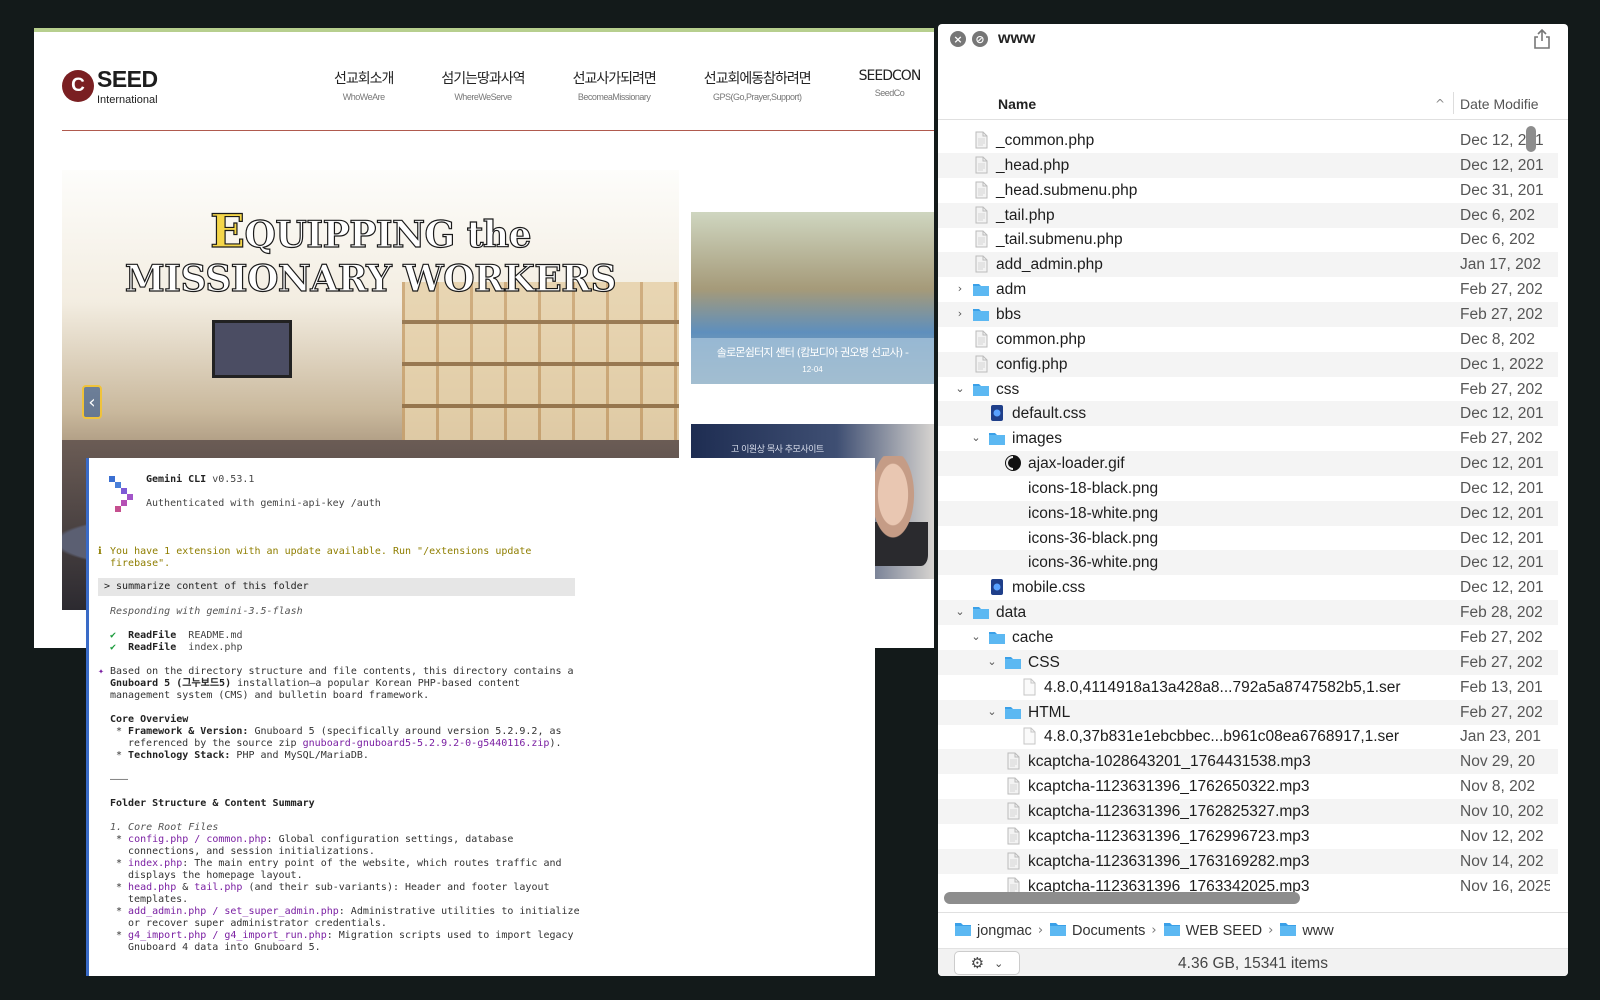 The width and height of the screenshot is (1600, 1000). What do you see at coordinates (997, 587) in the screenshot?
I see `css-file-icon` at bounding box center [997, 587].